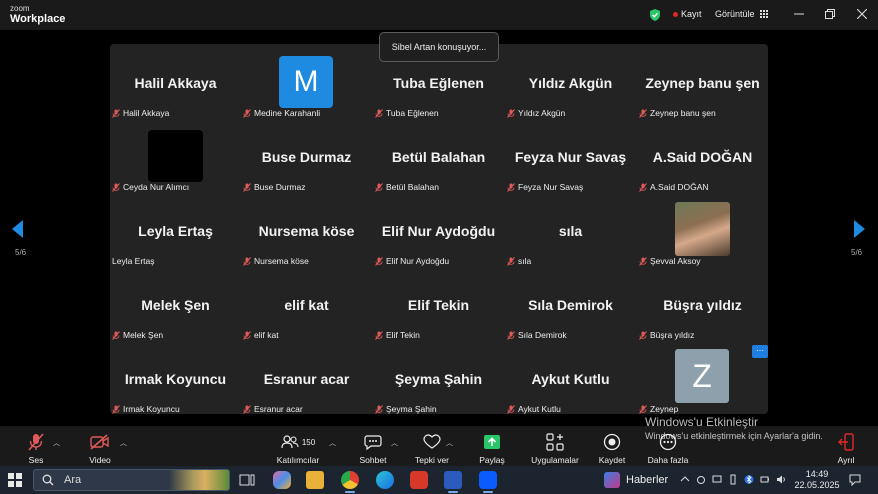 The image size is (878, 494). Describe the element at coordinates (570, 157) in the screenshot. I see `participant-tile: Feyza Nur Savaş Feyza Nur Savaş` at that location.